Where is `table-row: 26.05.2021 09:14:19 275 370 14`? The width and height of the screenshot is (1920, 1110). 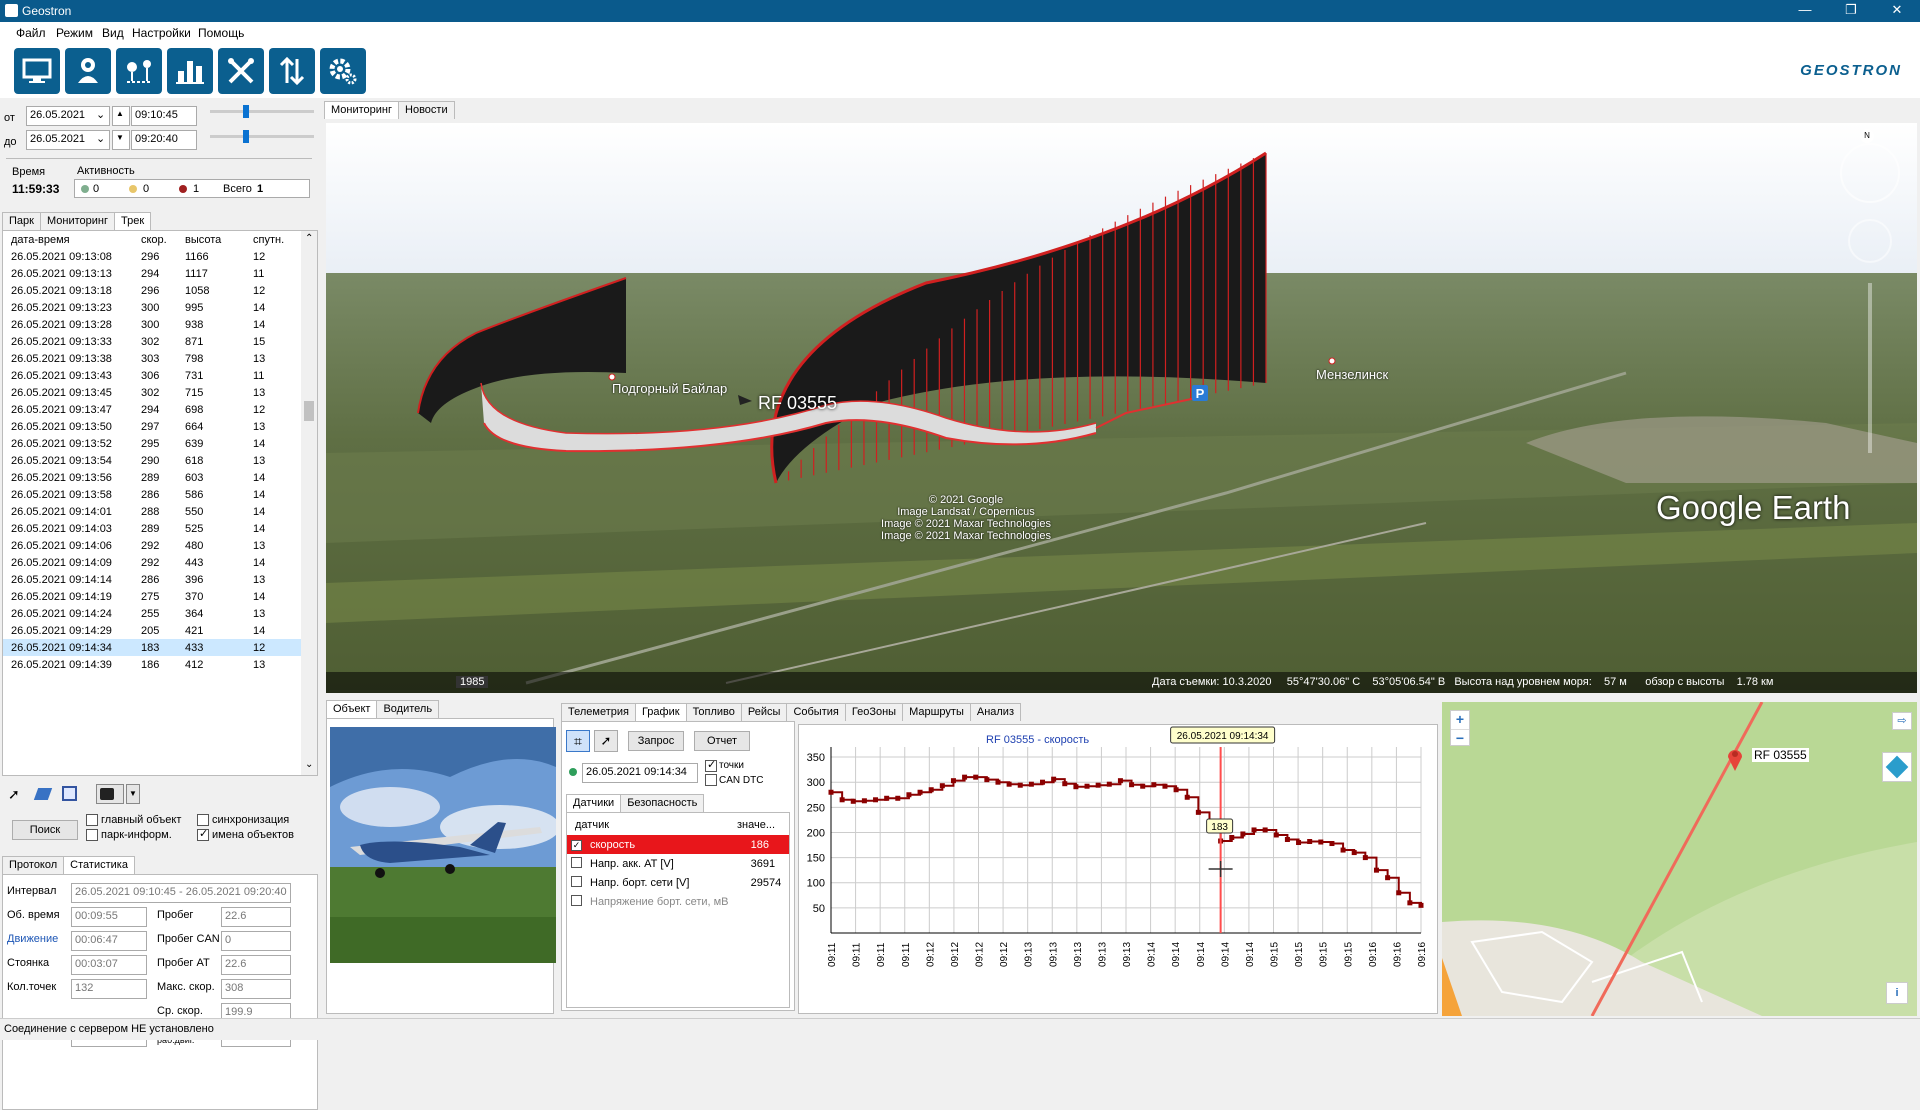 table-row: 26.05.2021 09:14:19 275 370 14 is located at coordinates (160, 596).